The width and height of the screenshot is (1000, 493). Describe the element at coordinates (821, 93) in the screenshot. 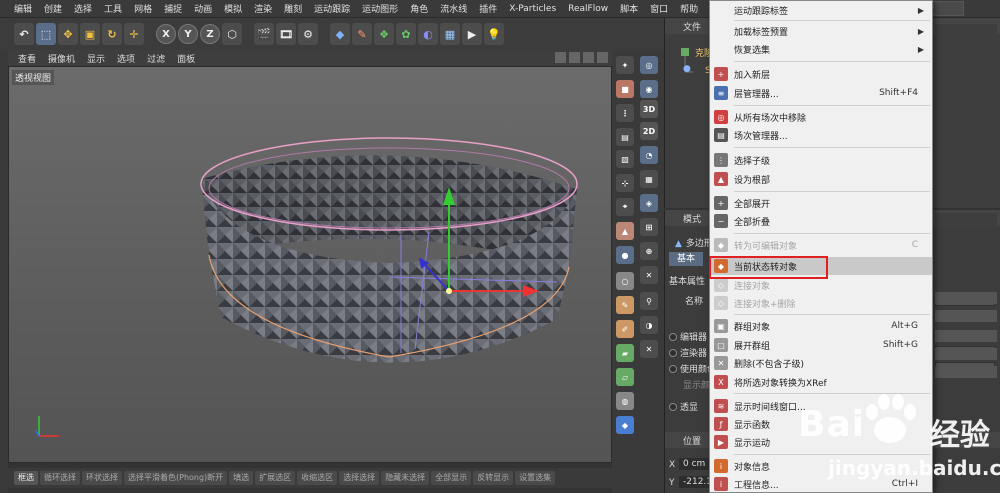

I see `ctx-layer-manager: ≡ 层管理器... Shift+F4` at that location.